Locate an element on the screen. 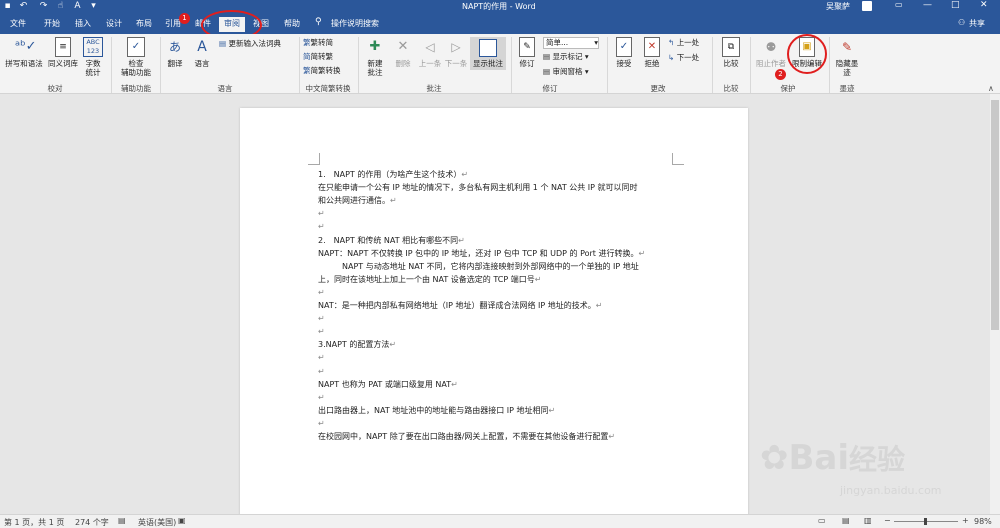 Image resolution: width=1000 pixels, height=528 pixels. zoom-level: 98% is located at coordinates (983, 521).